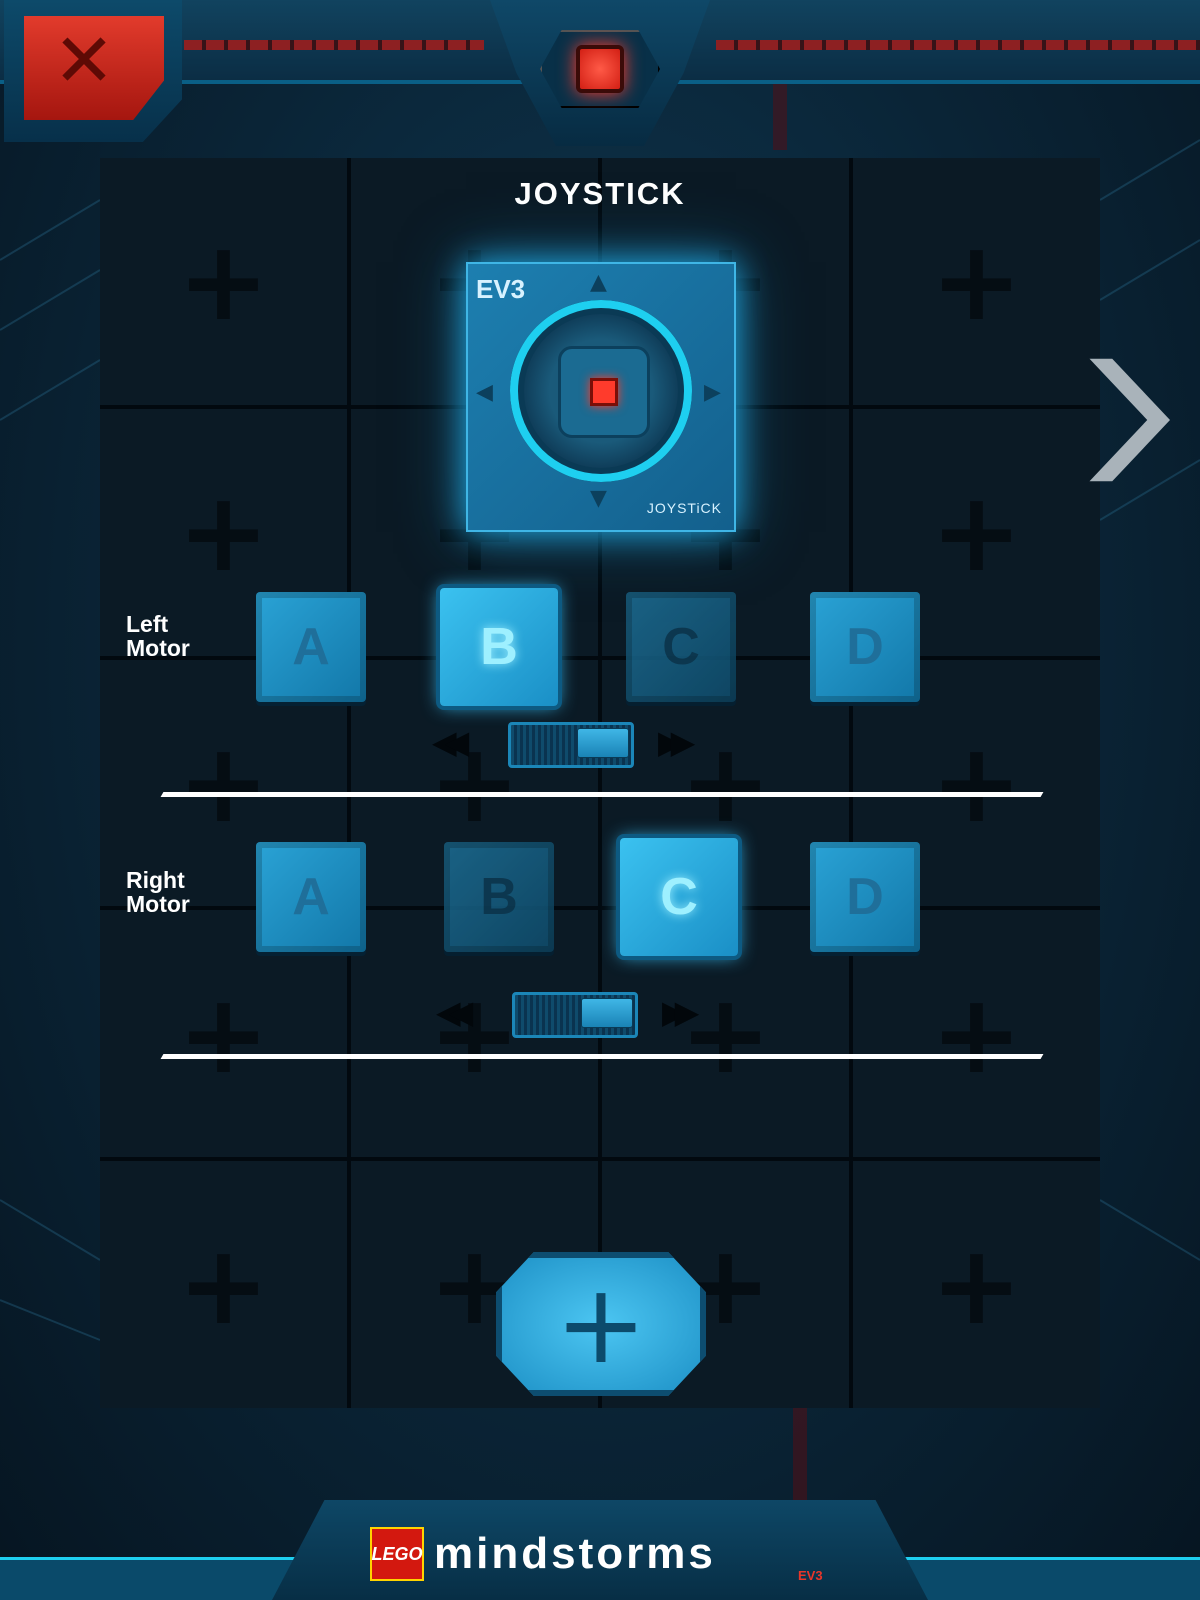  I want to click on add-widget-button: +, so click(601, 1324).